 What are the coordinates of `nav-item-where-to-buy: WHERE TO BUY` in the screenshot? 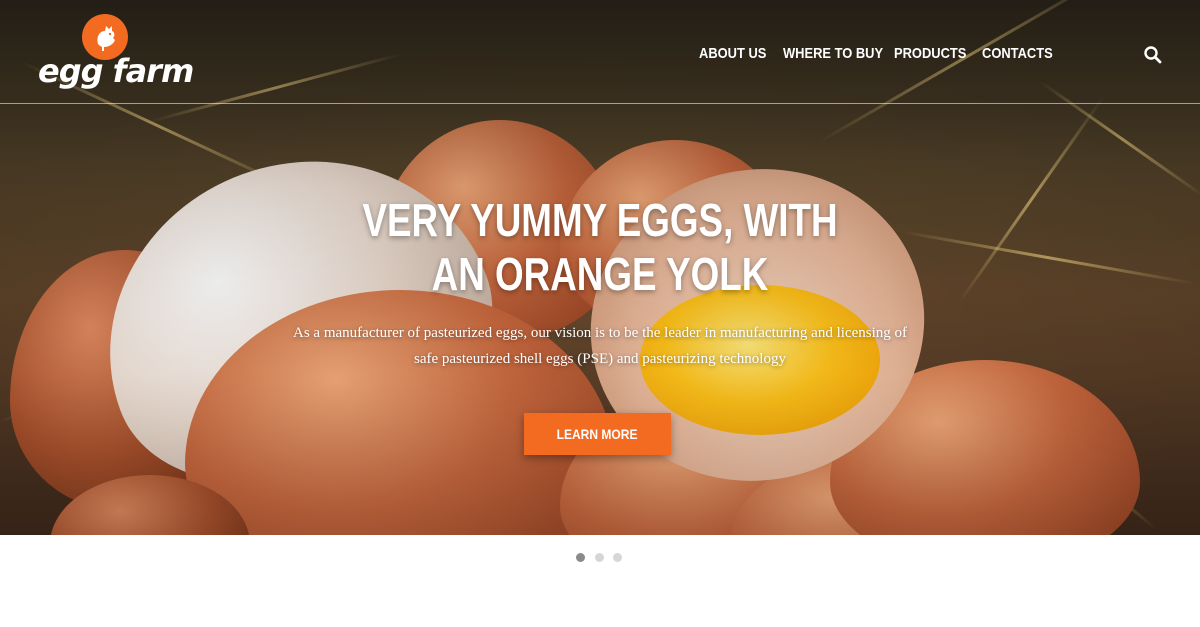 It's located at (833, 53).